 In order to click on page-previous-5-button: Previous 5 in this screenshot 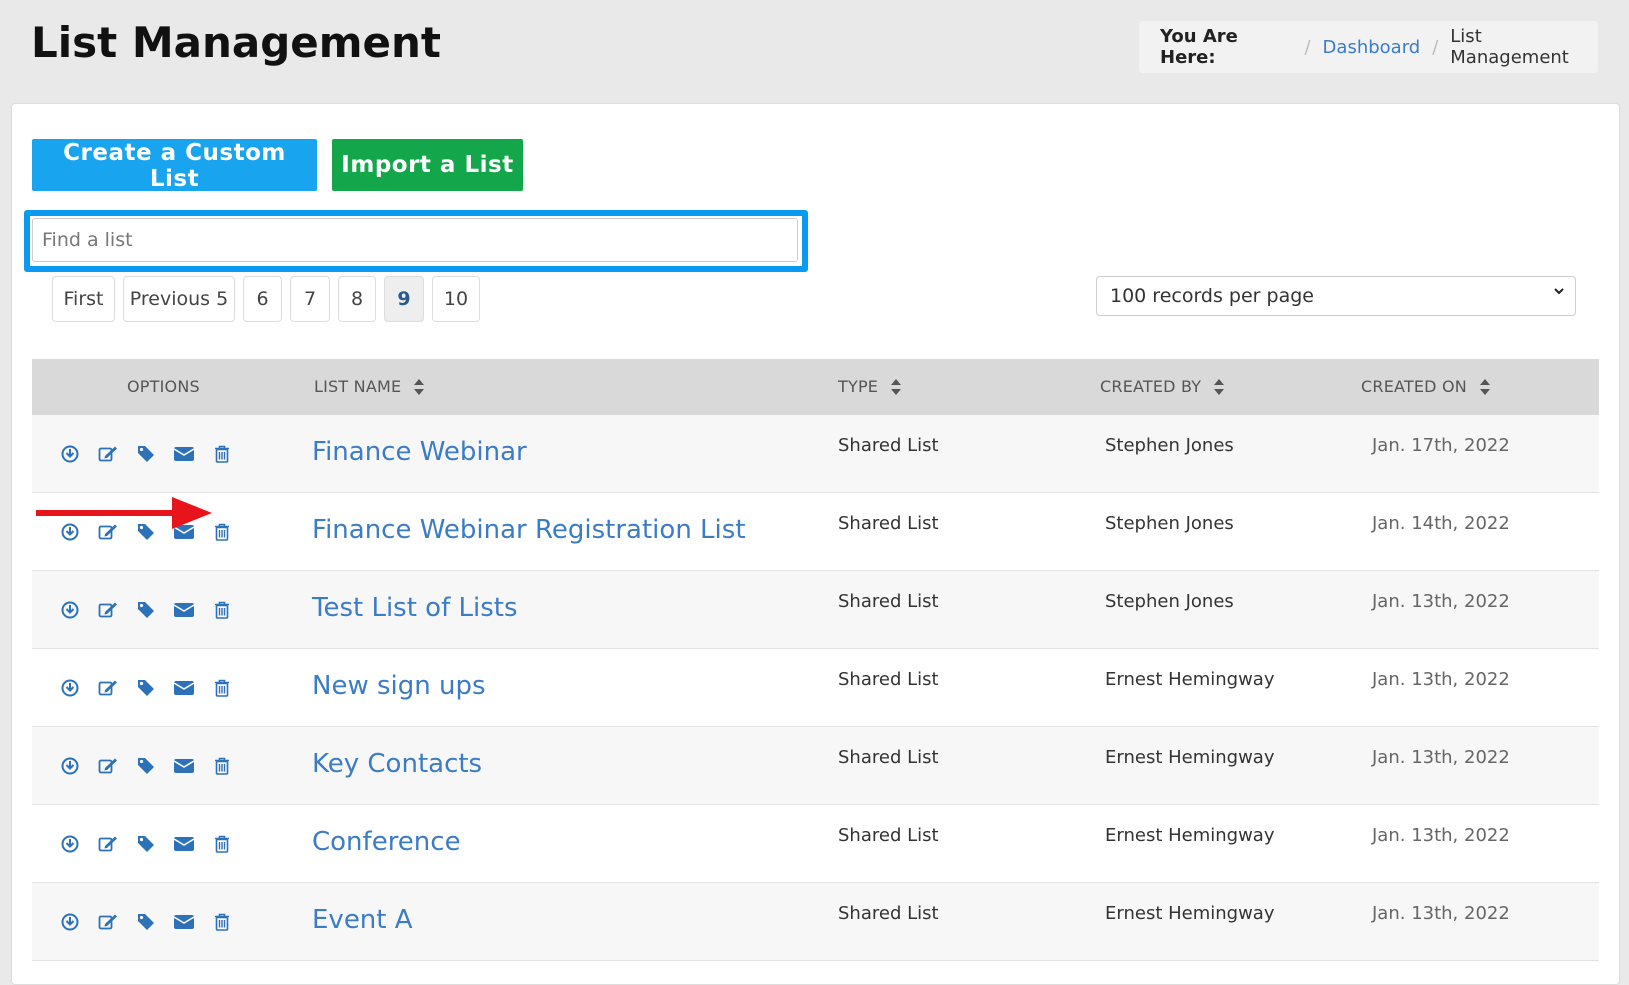, I will do `click(179, 299)`.